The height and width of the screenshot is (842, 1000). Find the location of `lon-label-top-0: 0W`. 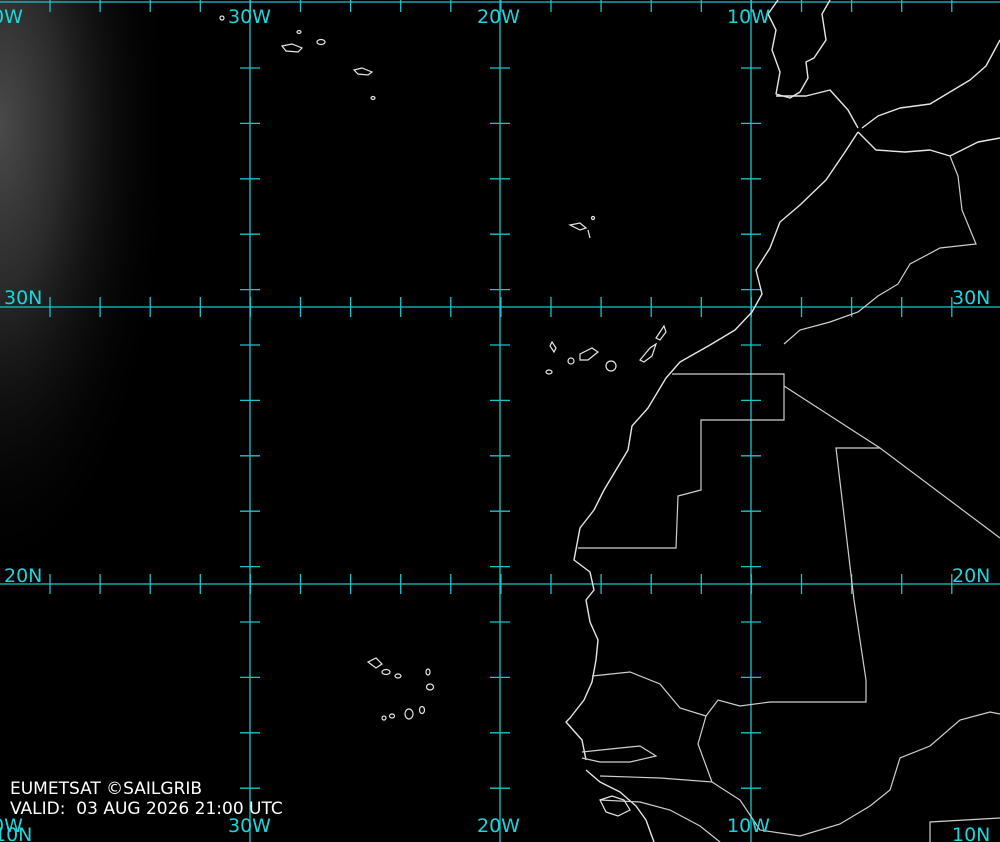

lon-label-top-0: 0W is located at coordinates (11, 17).